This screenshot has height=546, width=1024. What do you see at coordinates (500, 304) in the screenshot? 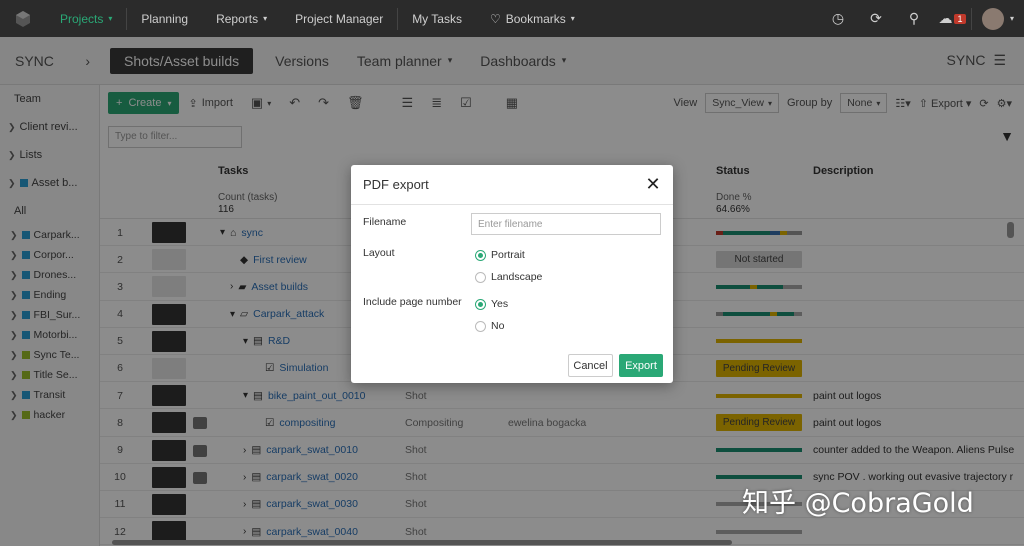
I see `radio-label: Yes` at bounding box center [500, 304].